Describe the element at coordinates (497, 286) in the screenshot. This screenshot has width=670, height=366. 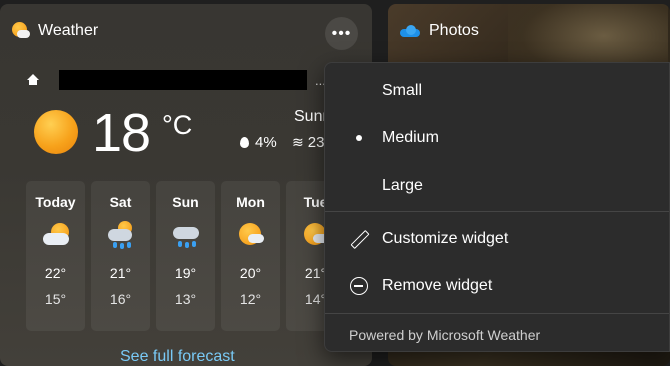
I see `remove-widget-item: Remove widget` at that location.